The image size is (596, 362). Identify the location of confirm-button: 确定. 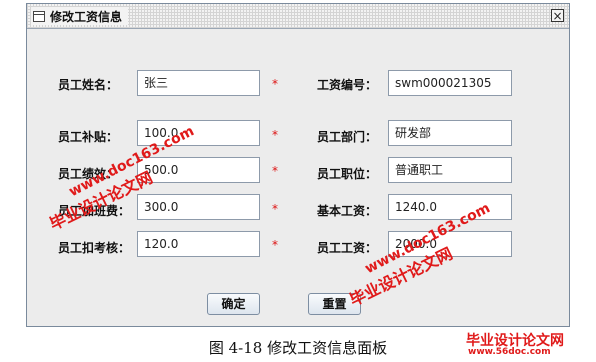
(233, 304).